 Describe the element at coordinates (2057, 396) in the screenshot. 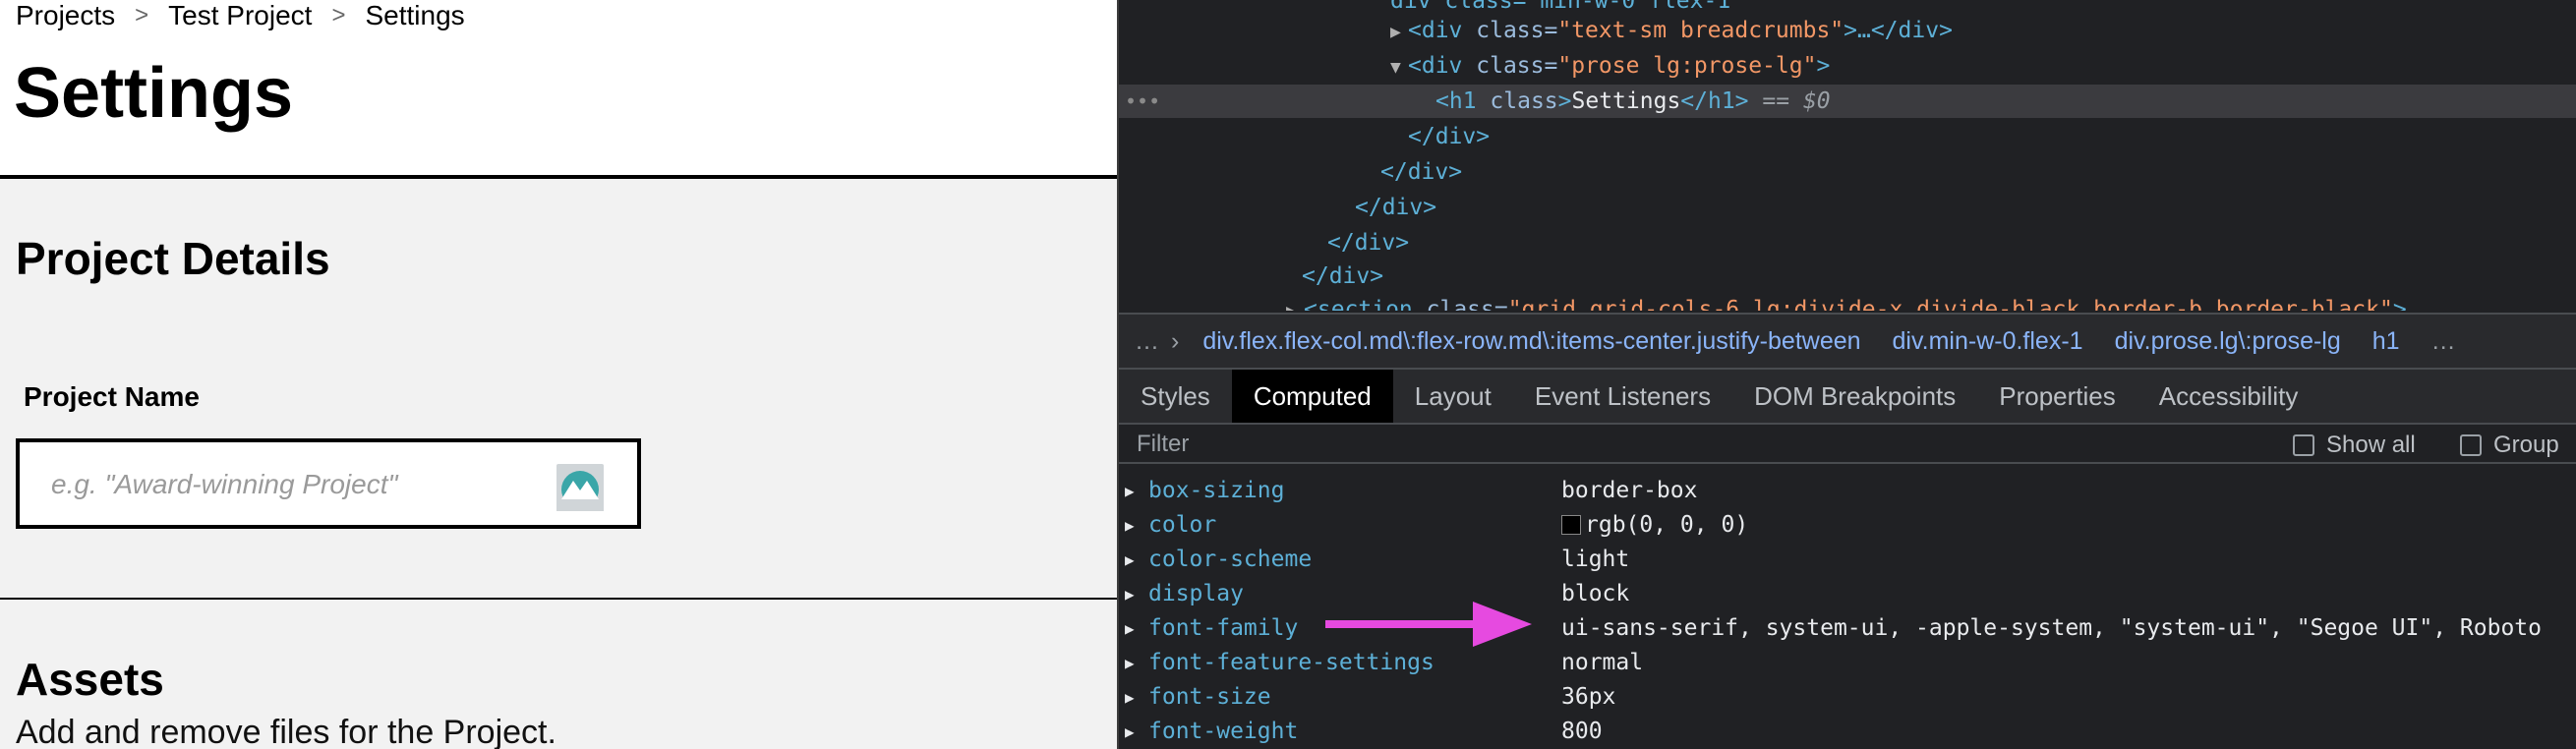

I see `tab-properties: Properties` at that location.